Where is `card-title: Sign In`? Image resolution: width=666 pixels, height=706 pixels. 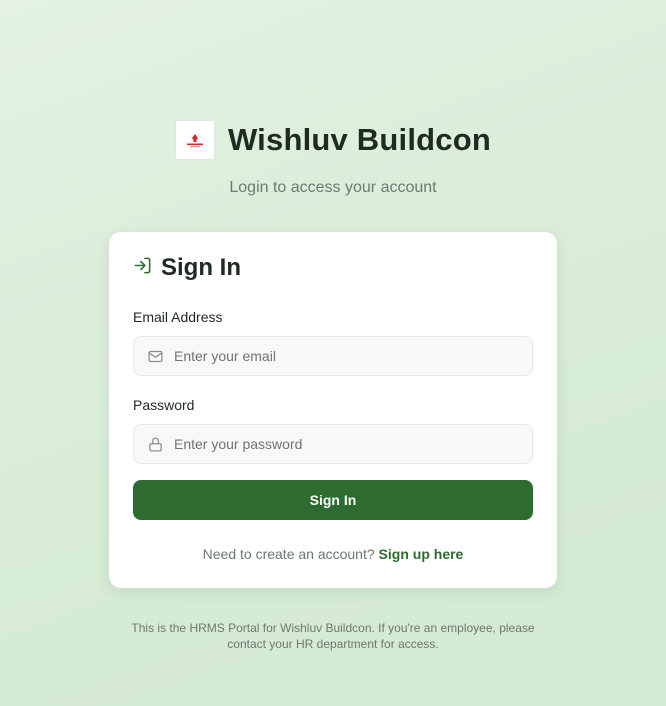
card-title: Sign In is located at coordinates (201, 267).